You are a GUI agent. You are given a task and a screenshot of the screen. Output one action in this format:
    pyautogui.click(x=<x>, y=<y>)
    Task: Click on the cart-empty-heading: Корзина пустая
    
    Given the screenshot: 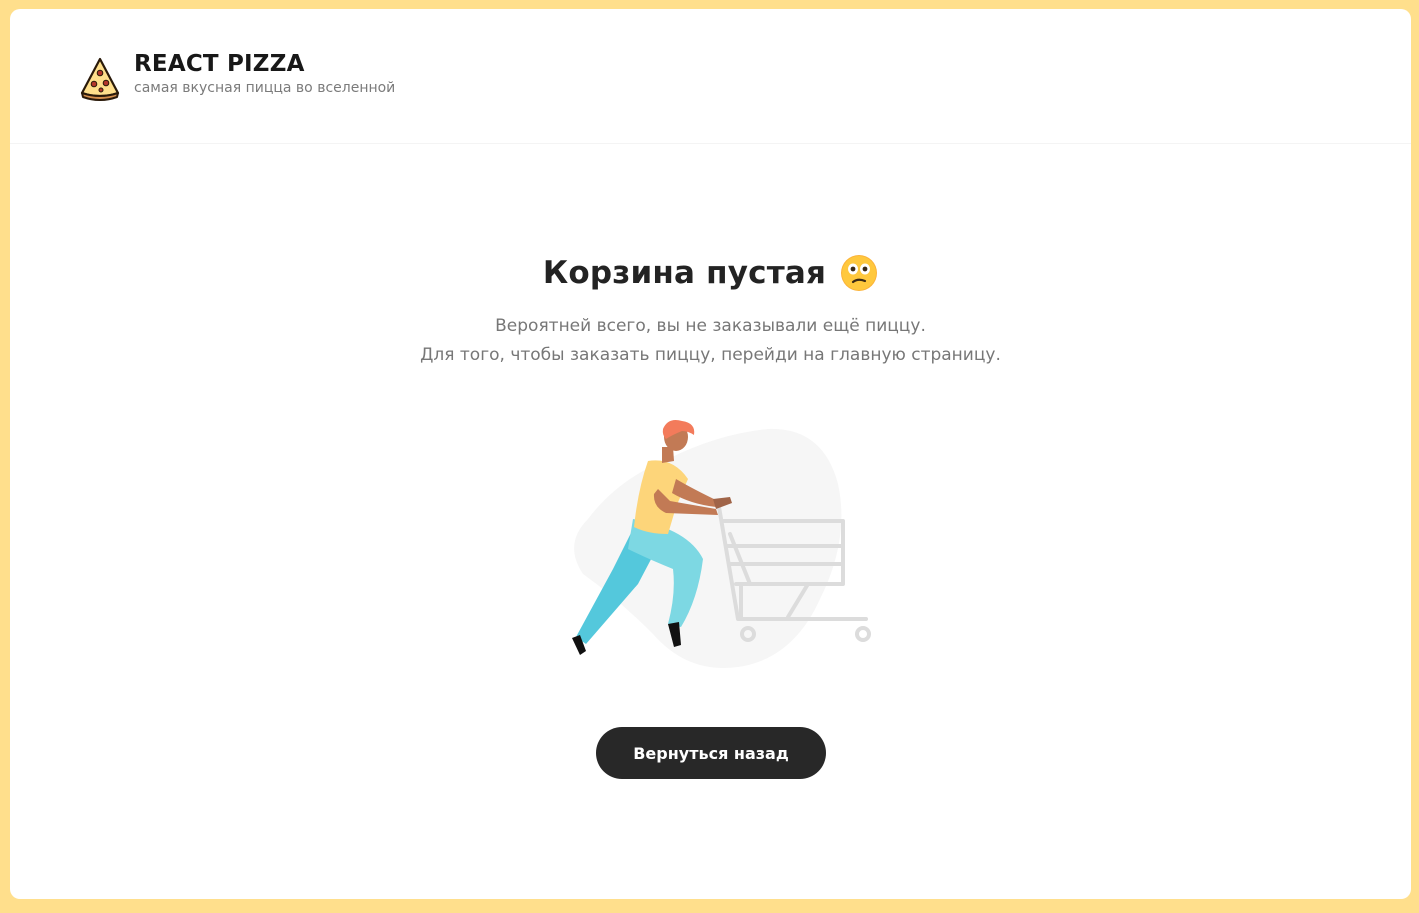 What is the action you would take?
    pyautogui.click(x=710, y=273)
    